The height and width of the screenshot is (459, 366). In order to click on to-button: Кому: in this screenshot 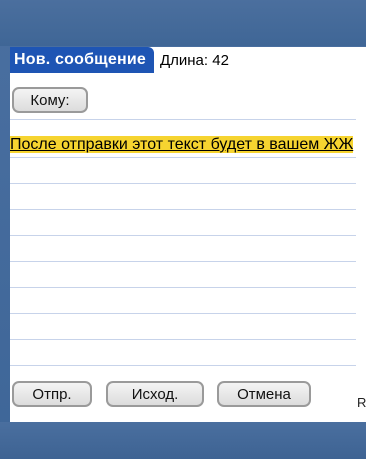, I will do `click(50, 100)`.